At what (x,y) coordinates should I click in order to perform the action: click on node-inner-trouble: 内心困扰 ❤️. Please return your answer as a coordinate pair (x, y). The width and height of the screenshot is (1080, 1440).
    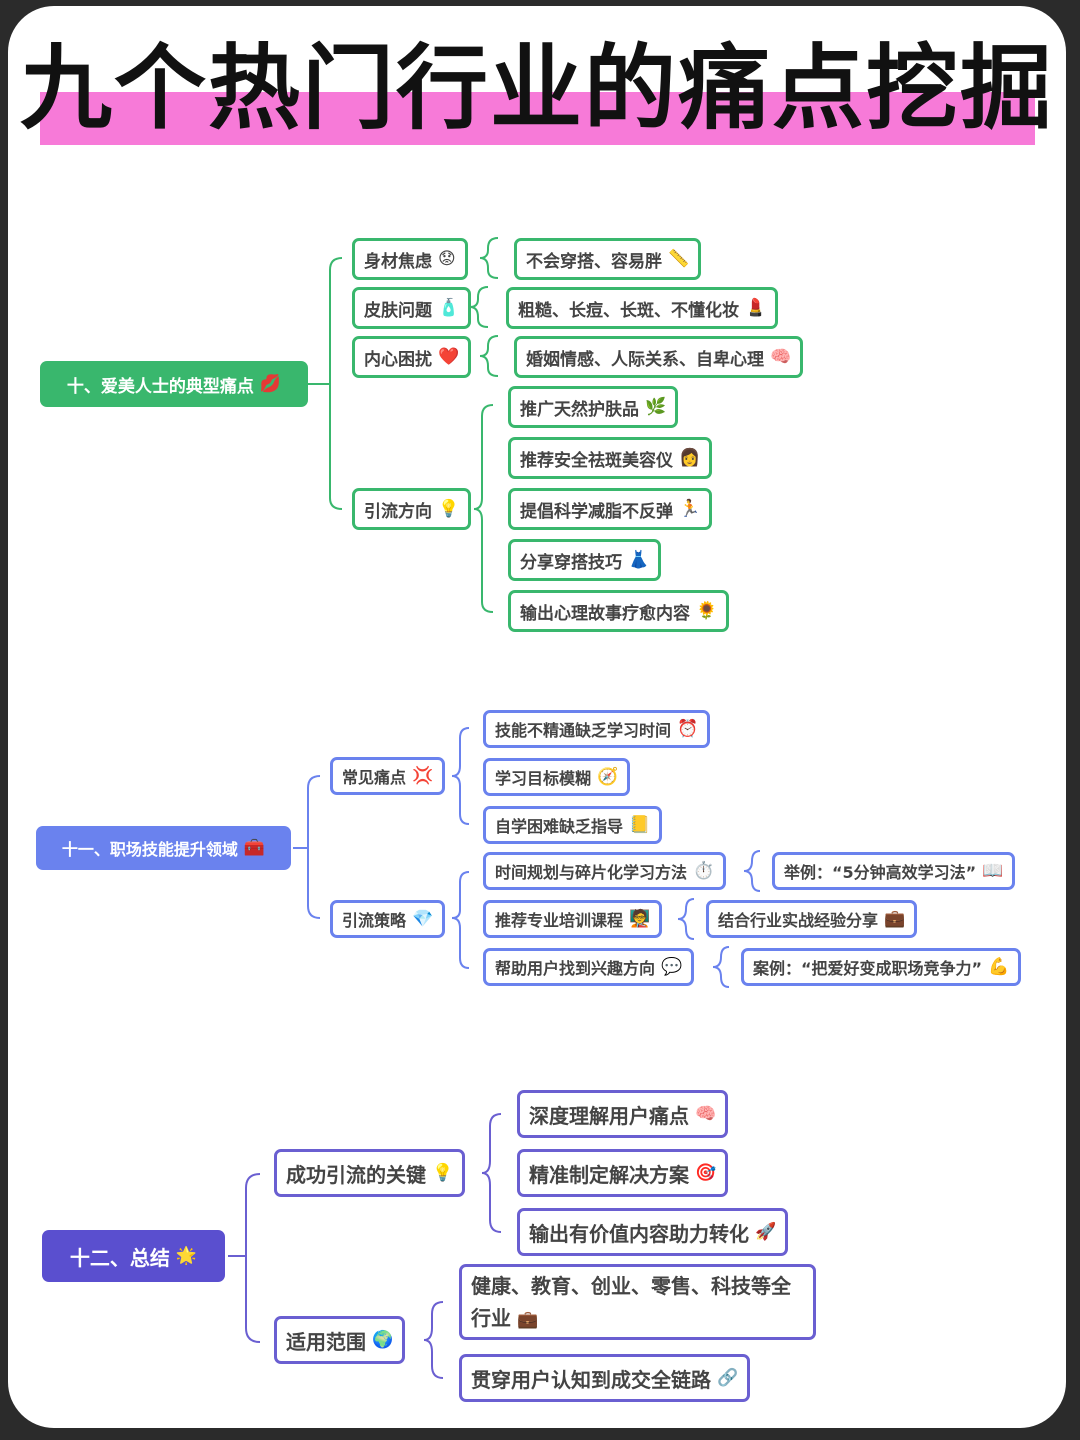
    Looking at the image, I should click on (412, 357).